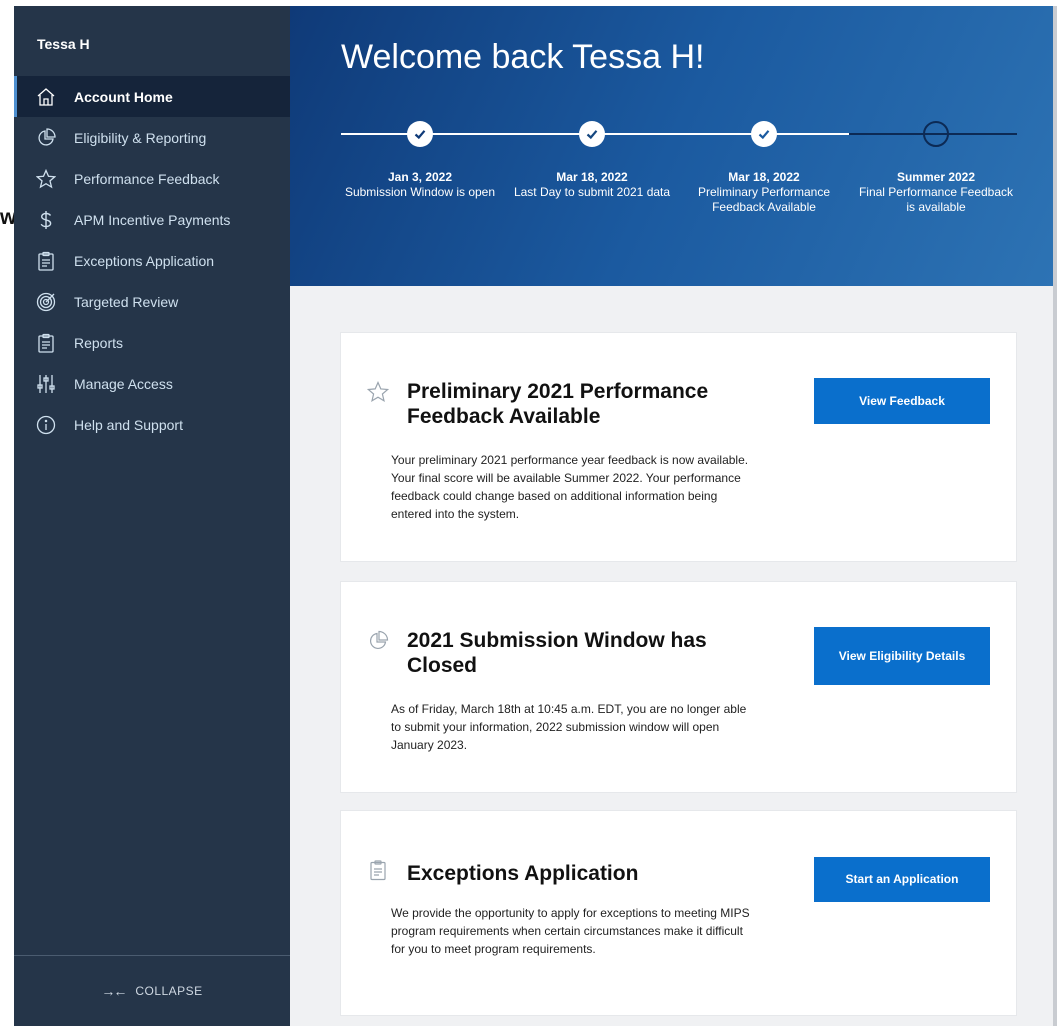 Image resolution: width=1057 pixels, height=1026 pixels. What do you see at coordinates (46, 97) in the screenshot?
I see `home-icon` at bounding box center [46, 97].